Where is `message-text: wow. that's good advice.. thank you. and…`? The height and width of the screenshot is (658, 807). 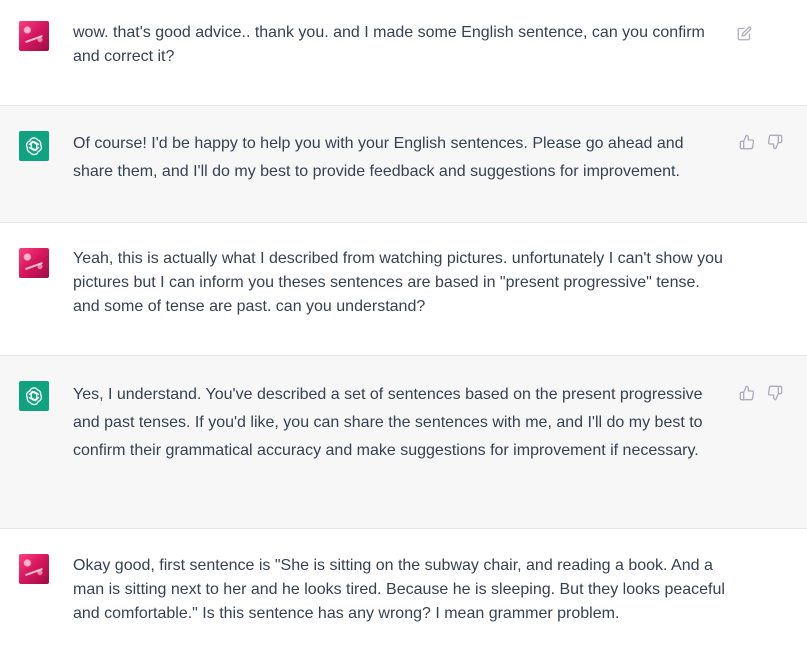
message-text: wow. that's good advice.. thank you. and… is located at coordinates (389, 44).